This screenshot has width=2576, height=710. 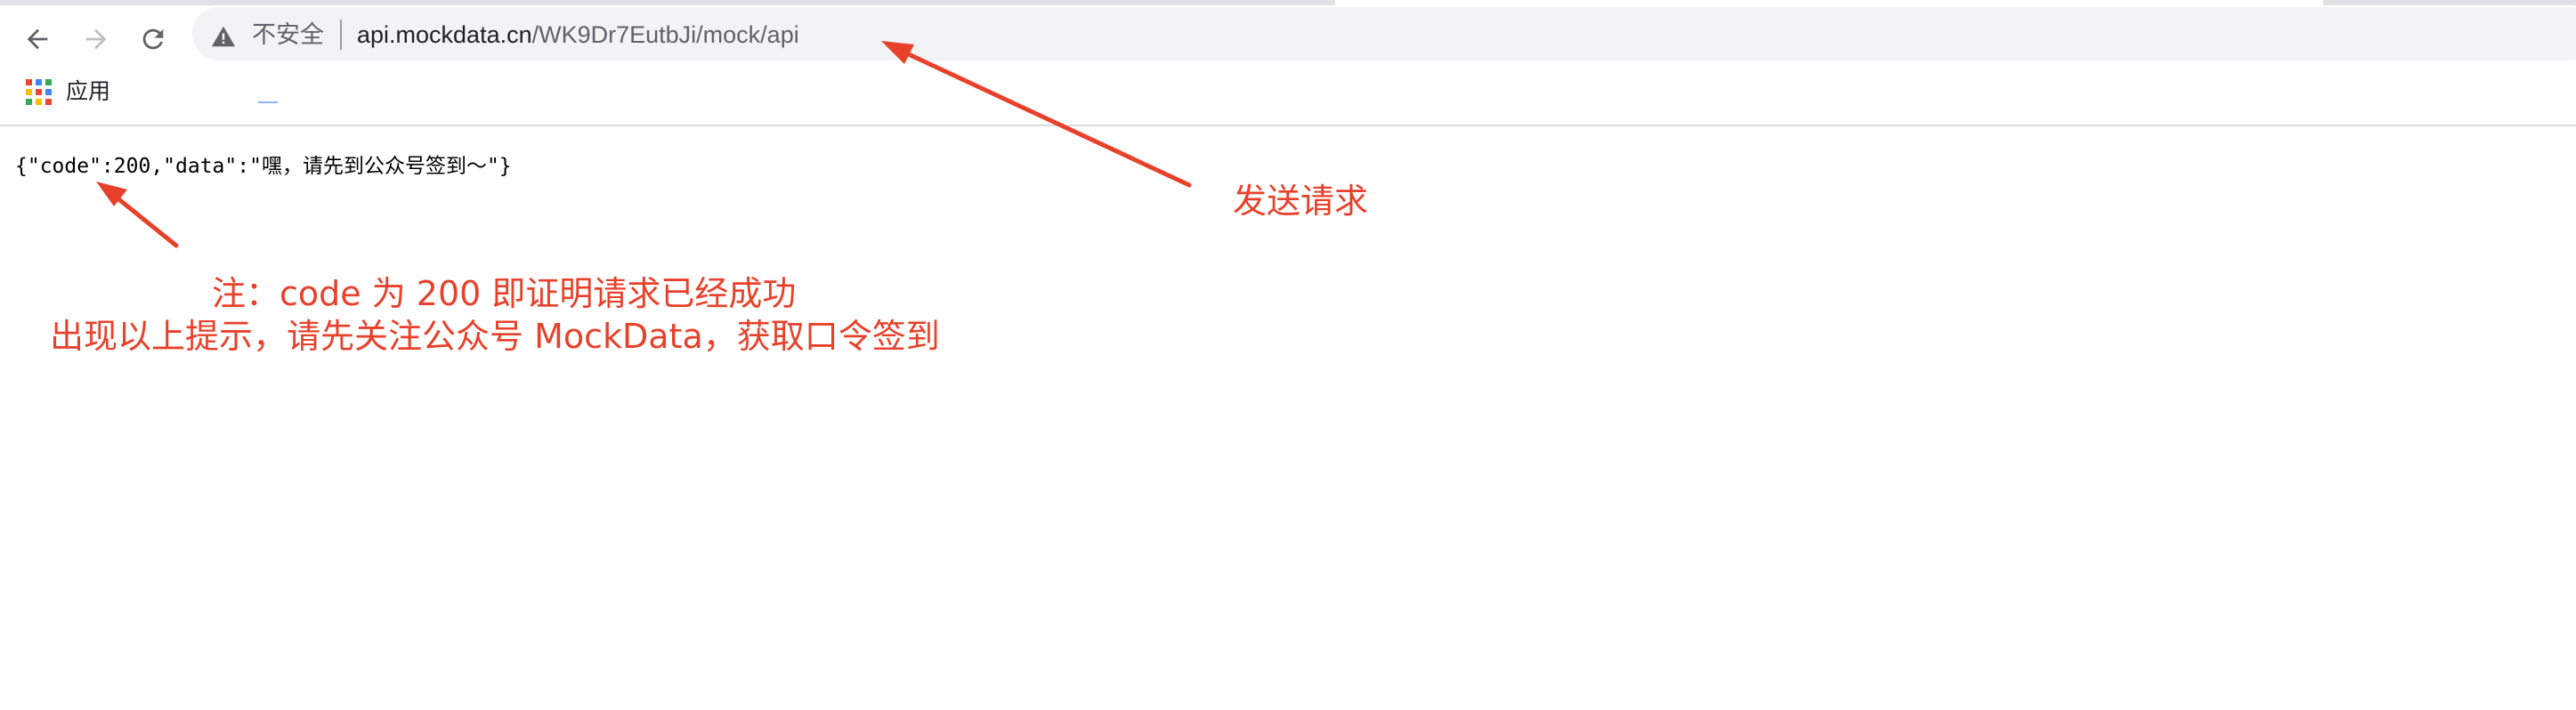 I want to click on url-text: api.mockdata.cn/WK9Dr7EutbJi/mock/api, so click(x=578, y=35).